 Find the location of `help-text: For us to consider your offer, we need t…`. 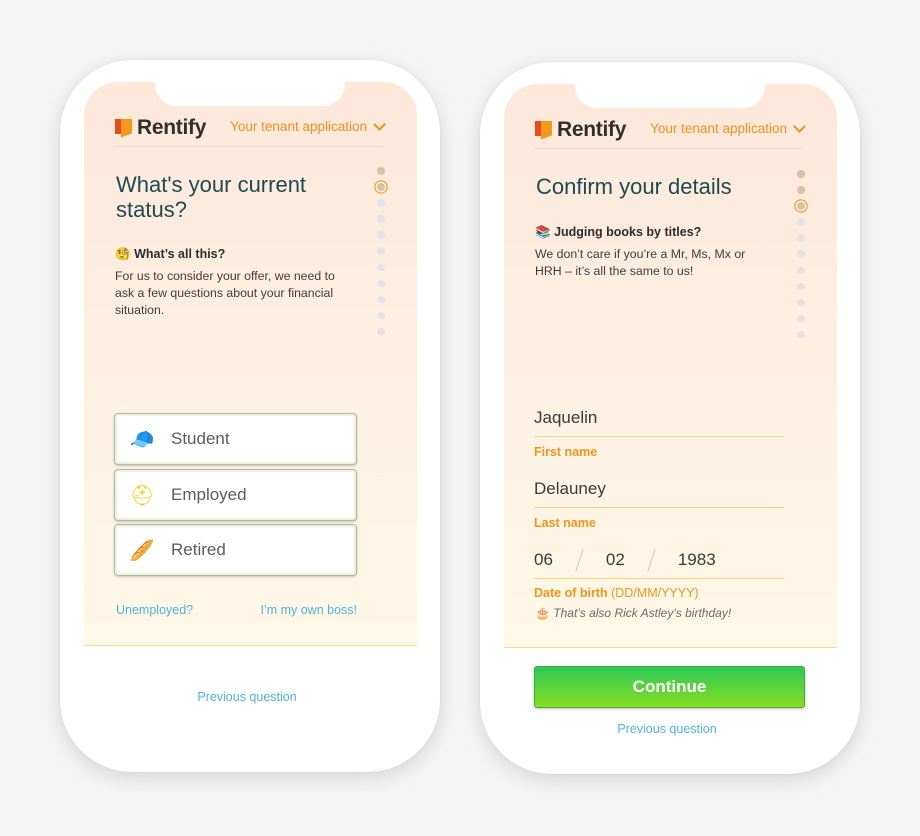

help-text: For us to consider your offer, we need t… is located at coordinates (225, 293).